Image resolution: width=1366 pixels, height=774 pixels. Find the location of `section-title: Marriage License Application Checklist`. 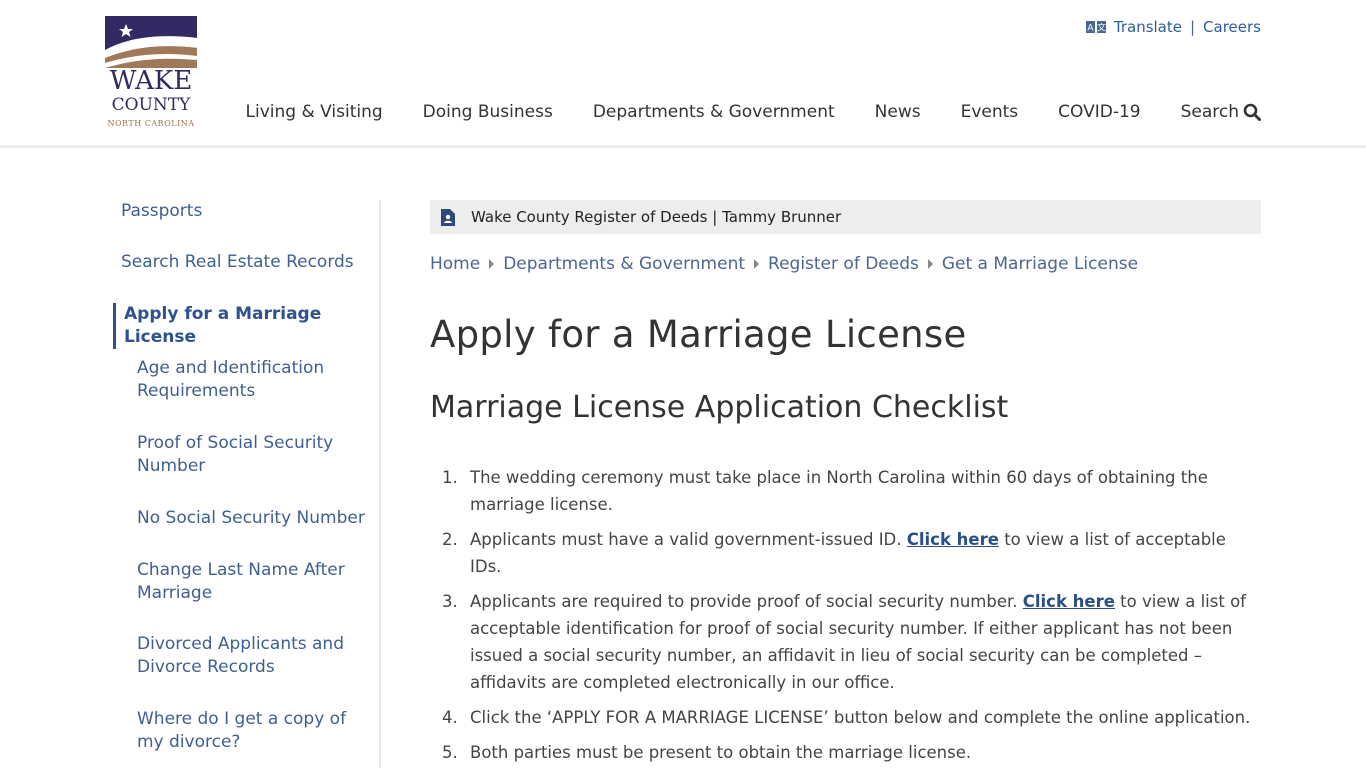

section-title: Marriage License Application Checklist is located at coordinates (719, 407).